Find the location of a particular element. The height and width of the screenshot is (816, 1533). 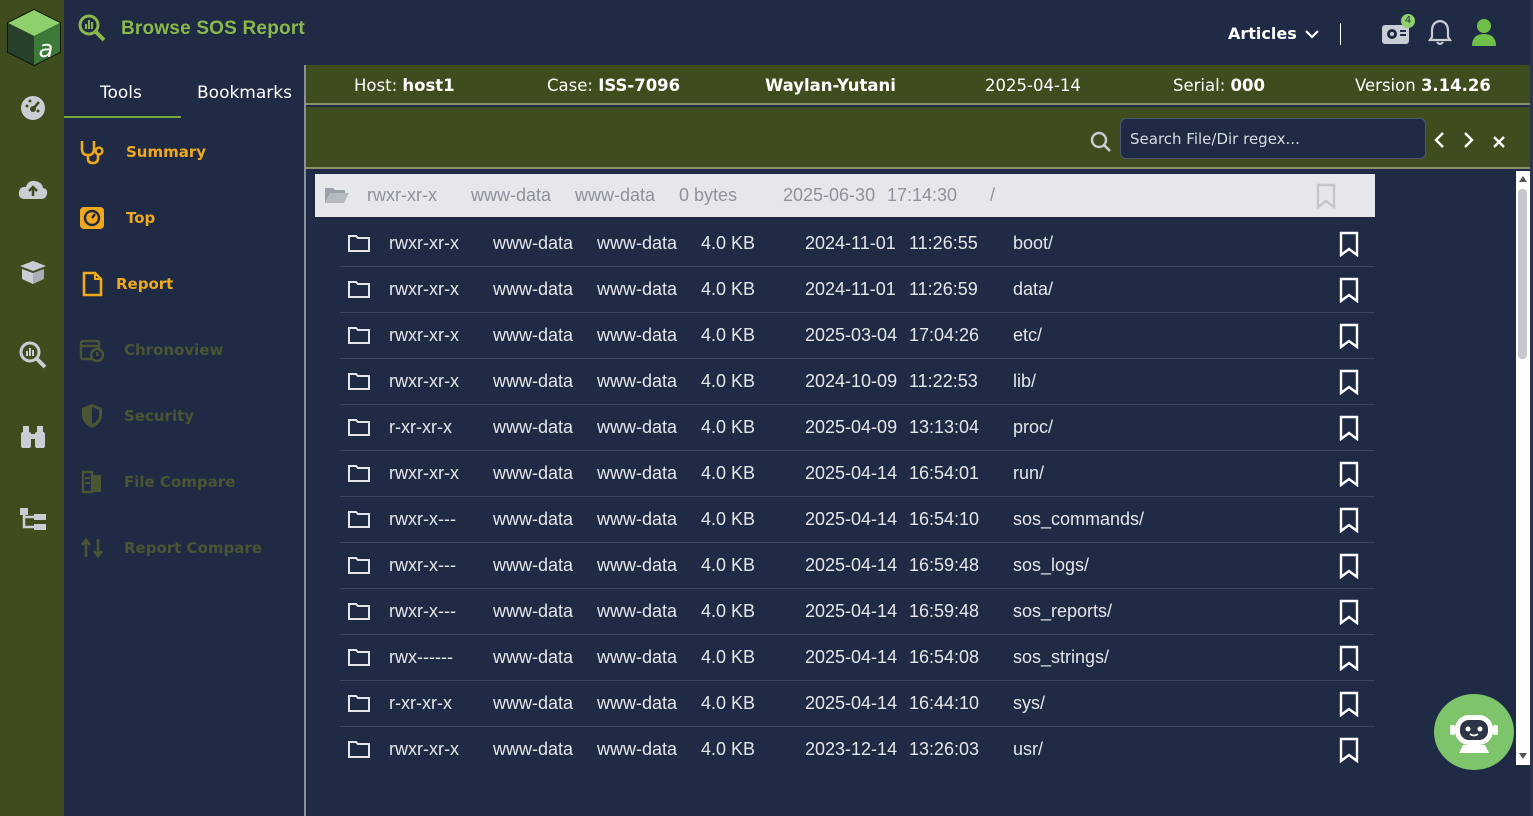

bell-icon is located at coordinates (1440, 34).